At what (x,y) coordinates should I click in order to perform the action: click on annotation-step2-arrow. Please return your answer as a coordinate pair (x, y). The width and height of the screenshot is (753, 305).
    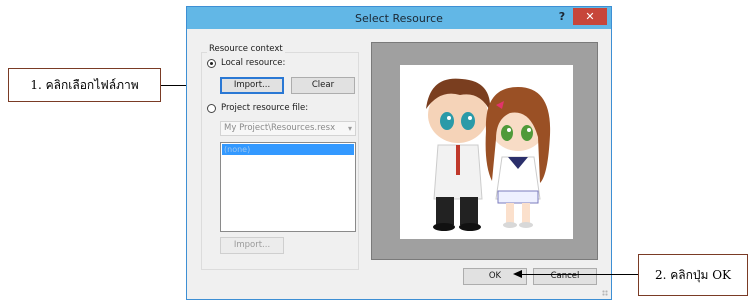
    Looking at the image, I should click on (580, 274).